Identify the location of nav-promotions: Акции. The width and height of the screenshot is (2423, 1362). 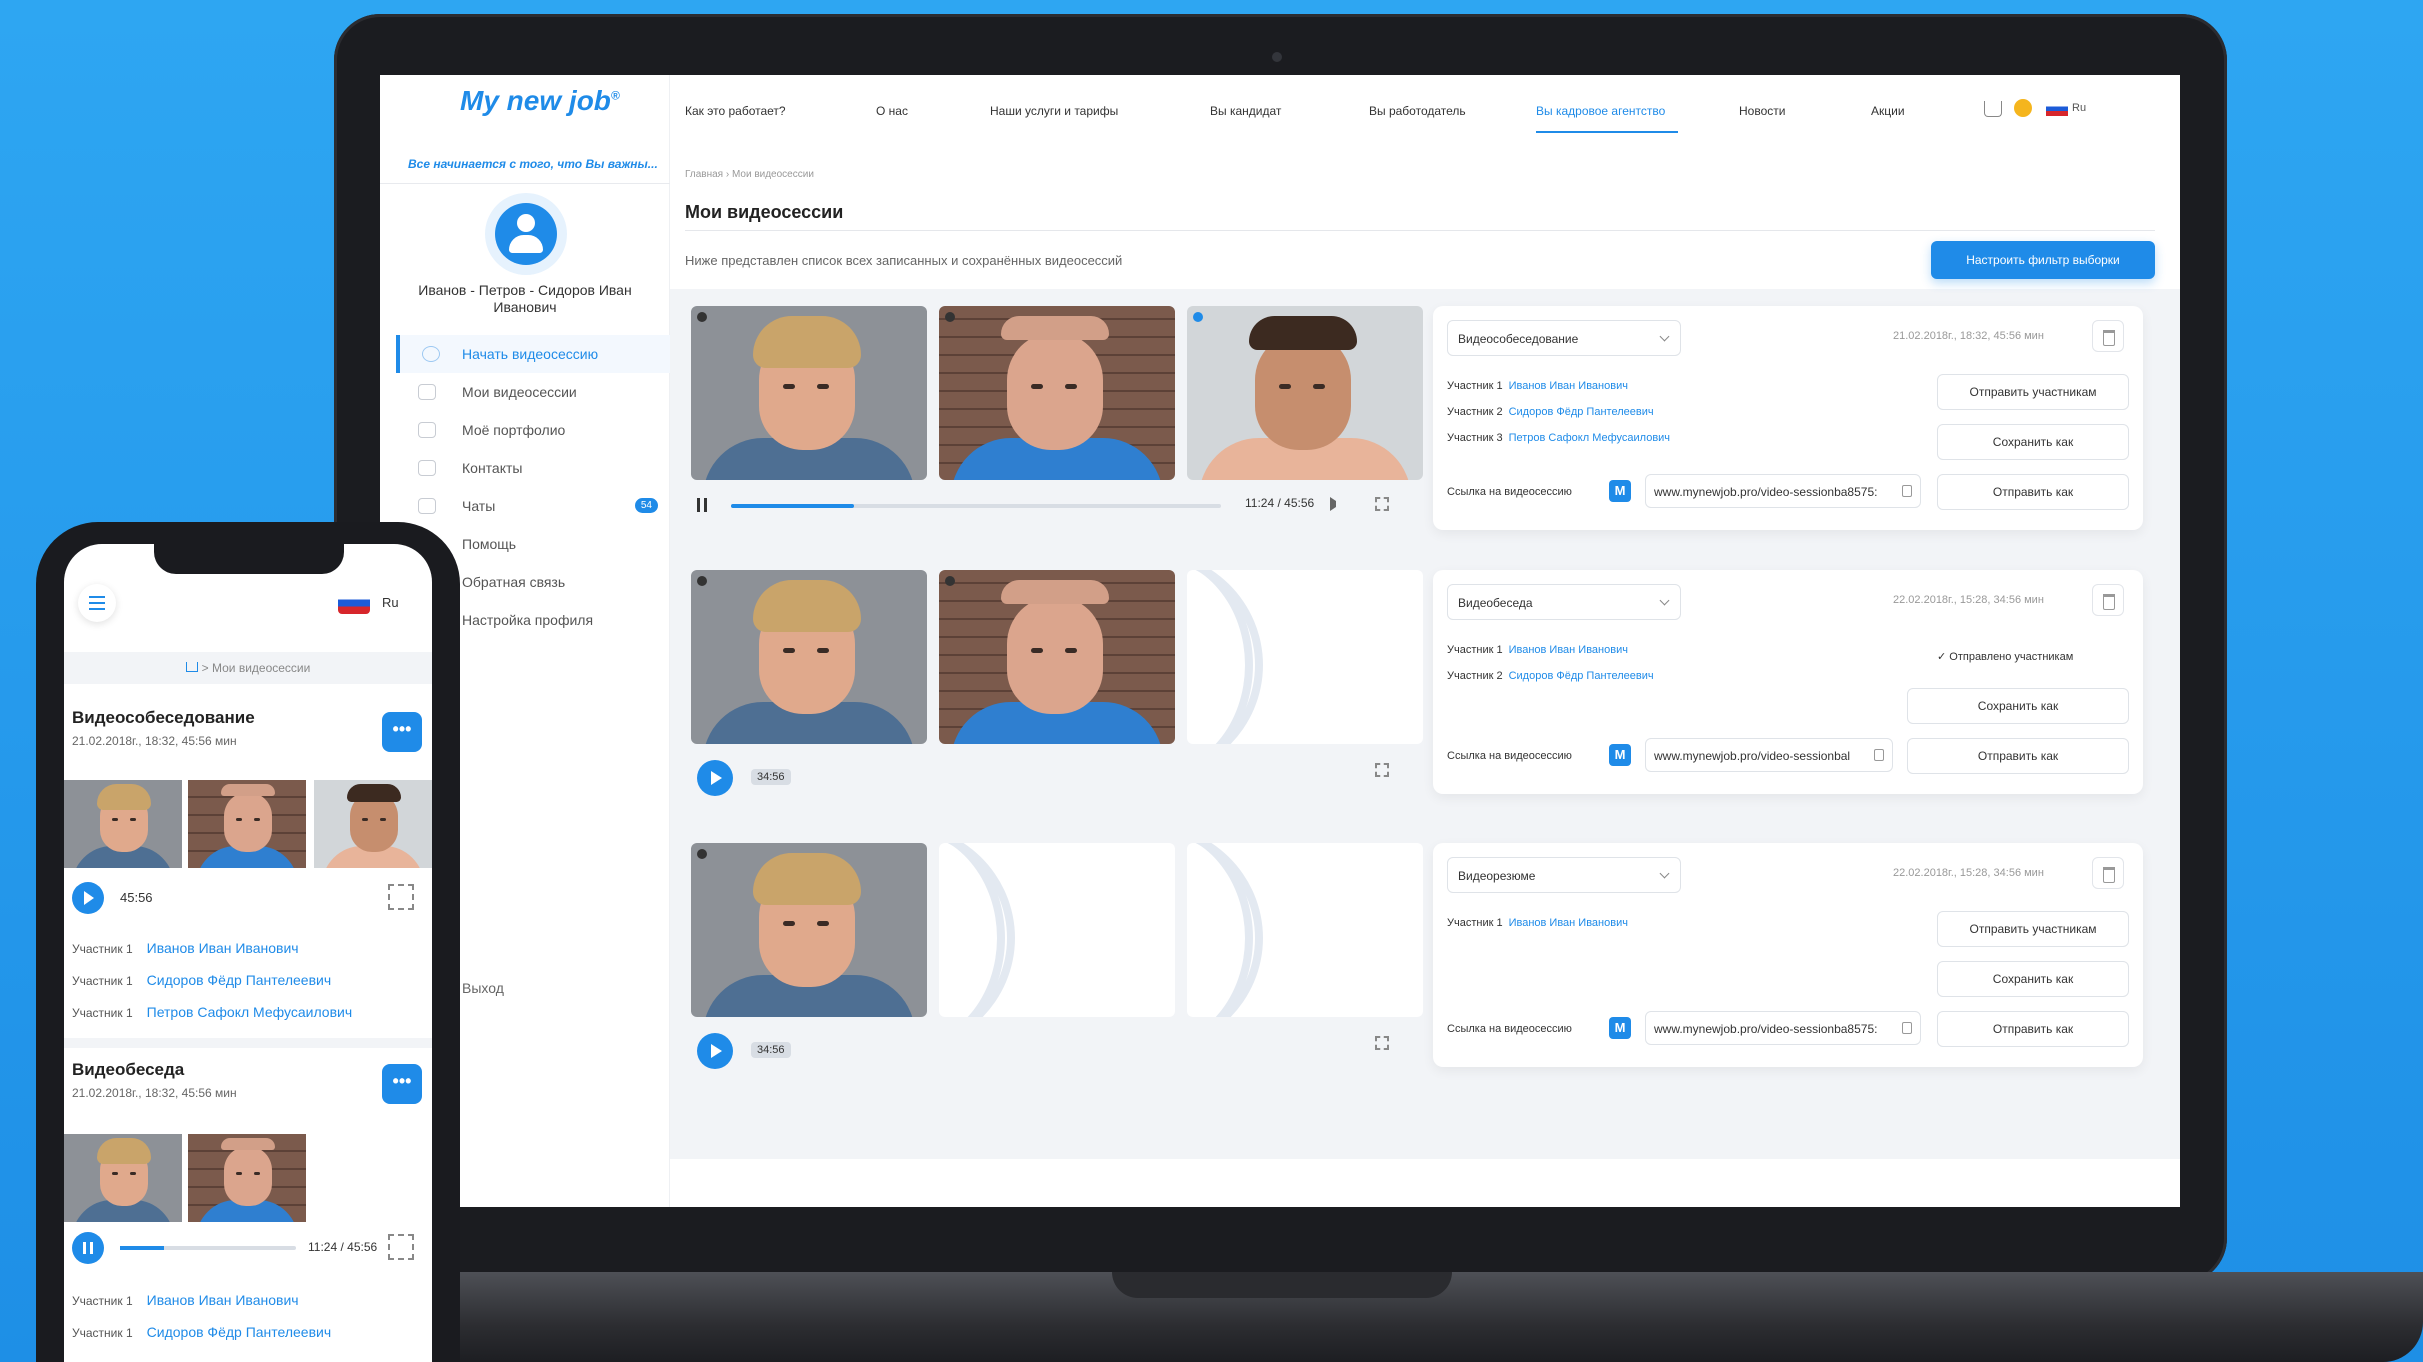
(1888, 111).